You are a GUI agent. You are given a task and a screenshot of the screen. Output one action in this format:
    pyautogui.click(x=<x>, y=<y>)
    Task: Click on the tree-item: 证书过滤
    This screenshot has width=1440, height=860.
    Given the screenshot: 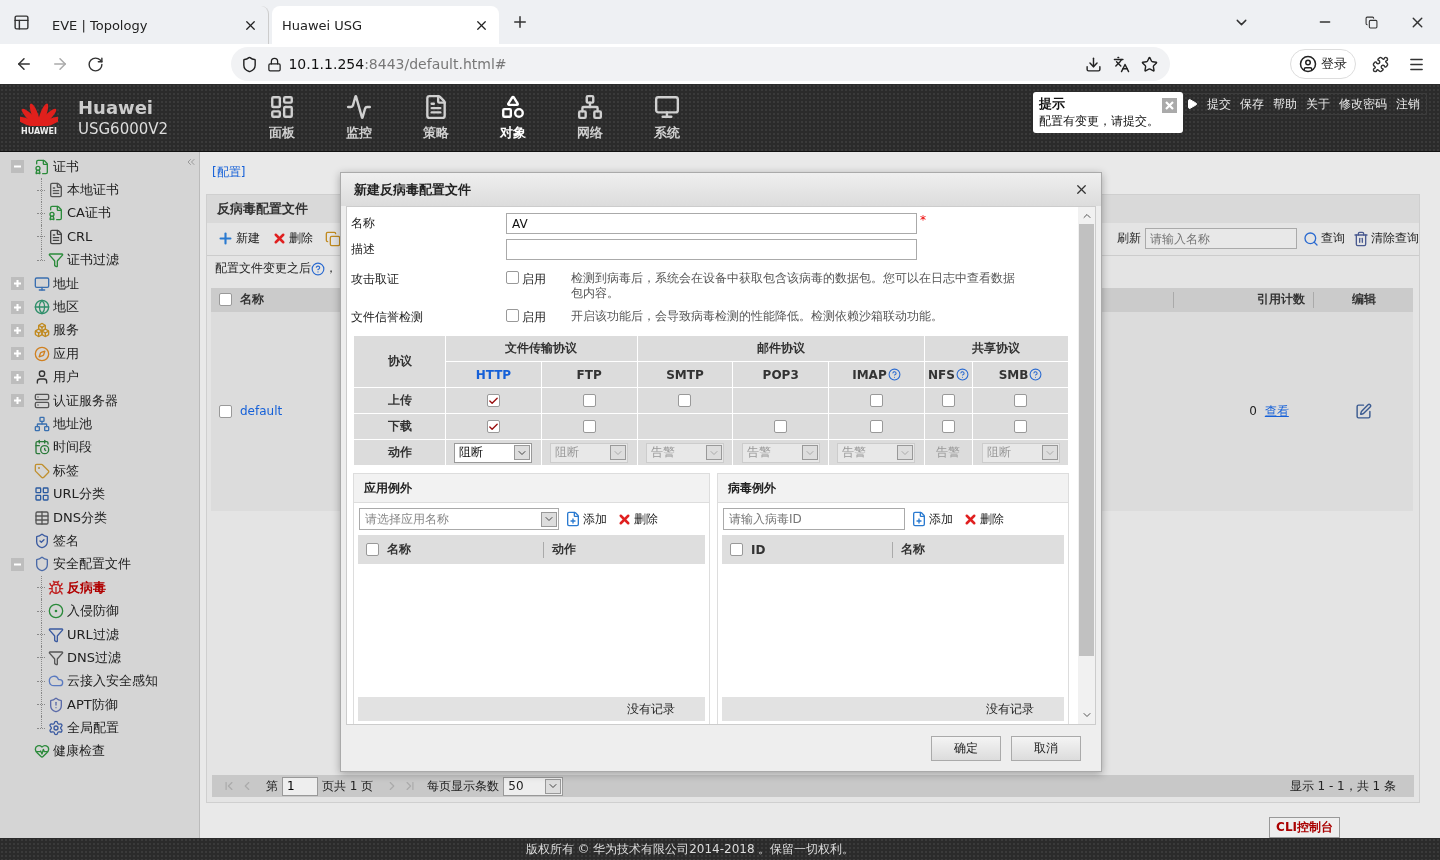 What is the action you would take?
    pyautogui.click(x=93, y=260)
    